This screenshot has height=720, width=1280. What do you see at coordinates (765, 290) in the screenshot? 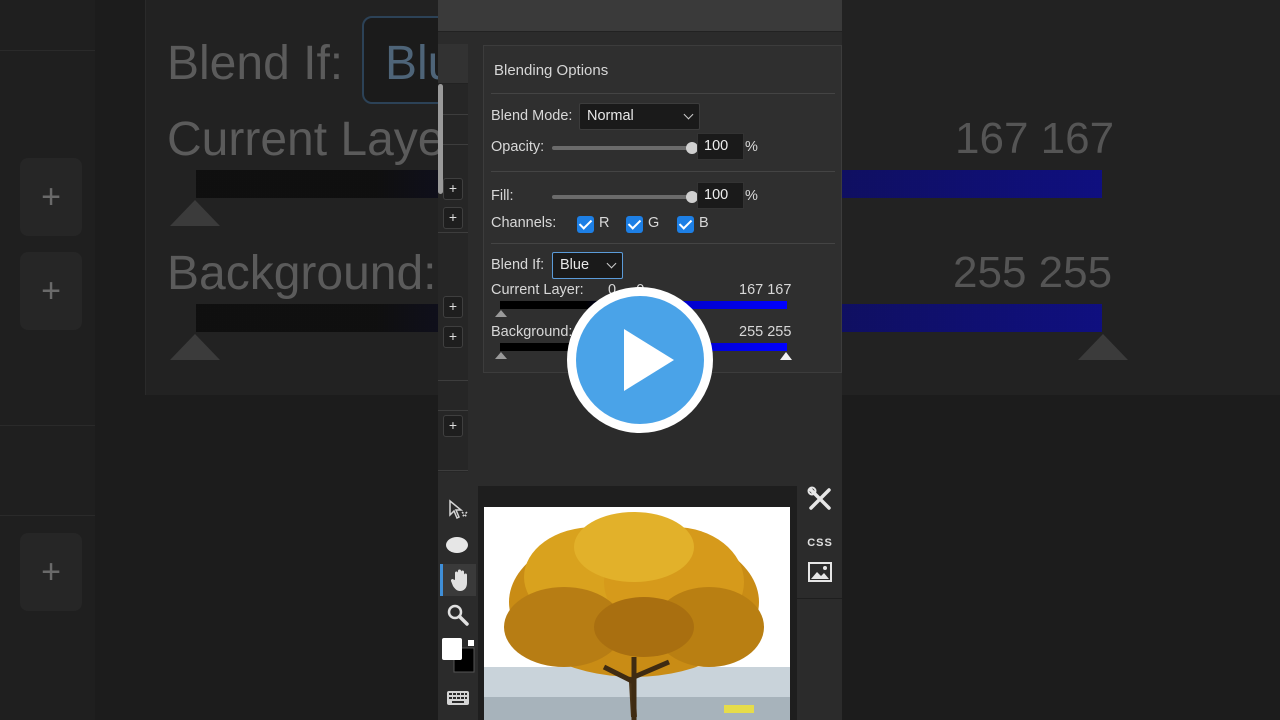
I see `current-layer-max-values: 167 167` at bounding box center [765, 290].